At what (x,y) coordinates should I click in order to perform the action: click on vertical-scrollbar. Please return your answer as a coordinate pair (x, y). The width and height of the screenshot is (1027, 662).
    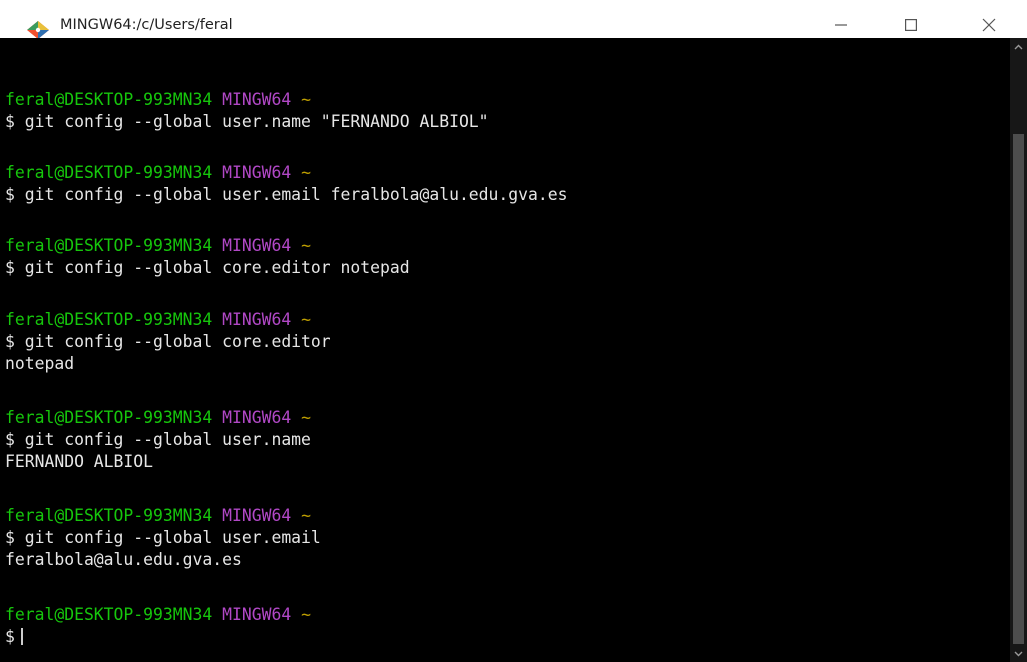
    Looking at the image, I should click on (1018, 350).